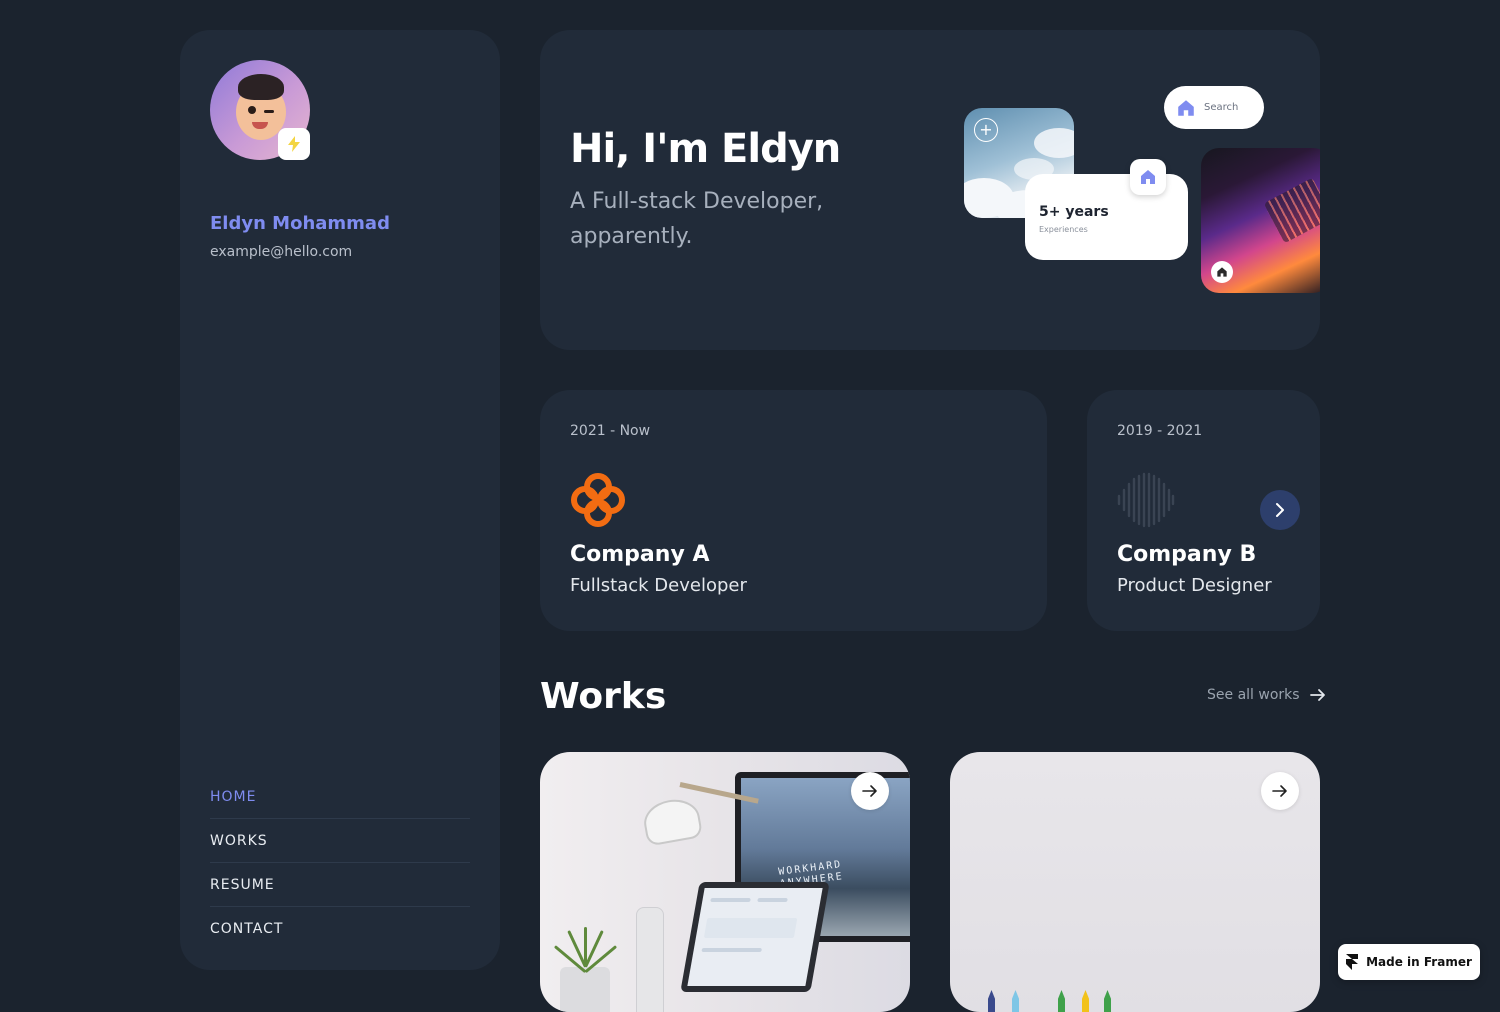 The width and height of the screenshot is (1500, 1012). I want to click on plus-icon: +, so click(986, 130).